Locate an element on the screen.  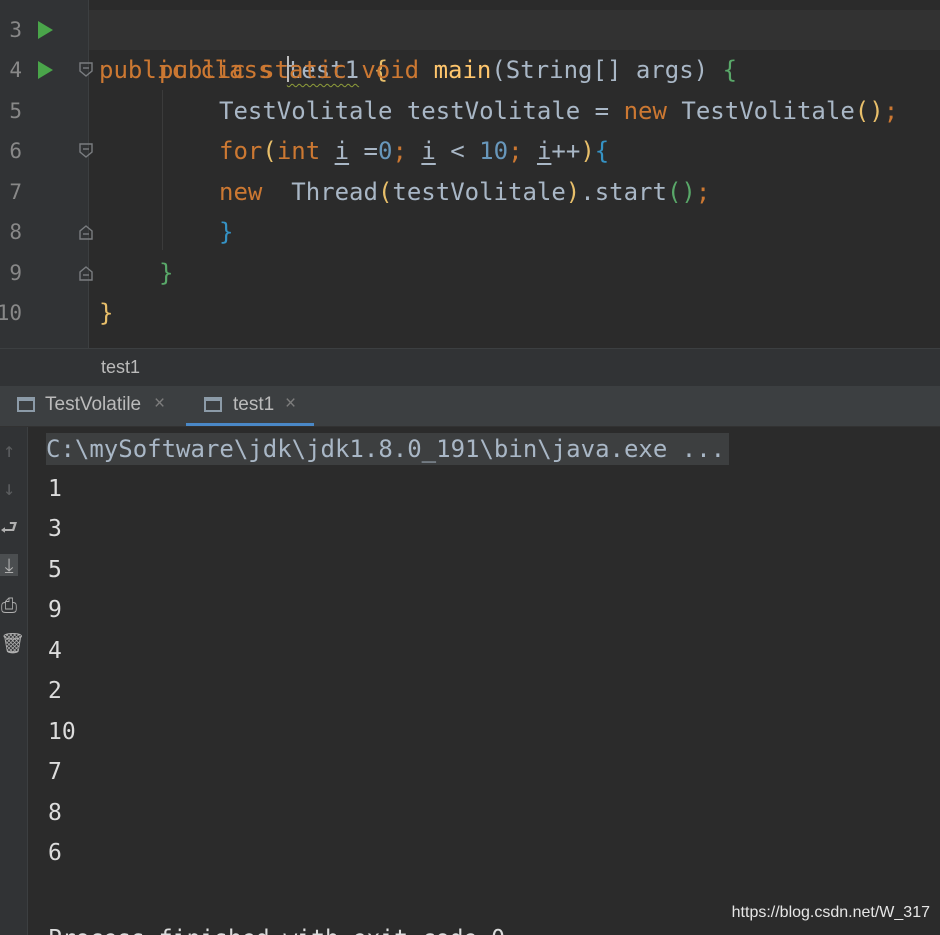
tab-testvolatile: TestVolatile × is located at coordinates (92, 406).